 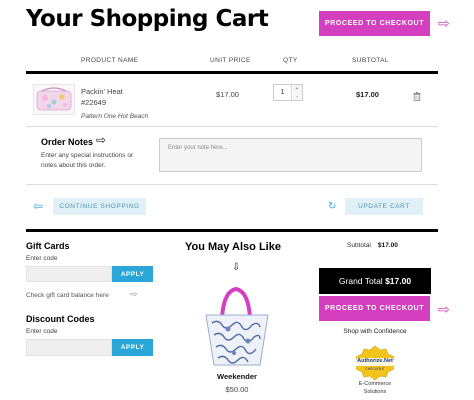 I want to click on seal-caption-1: E-Commerce, so click(x=375, y=384).